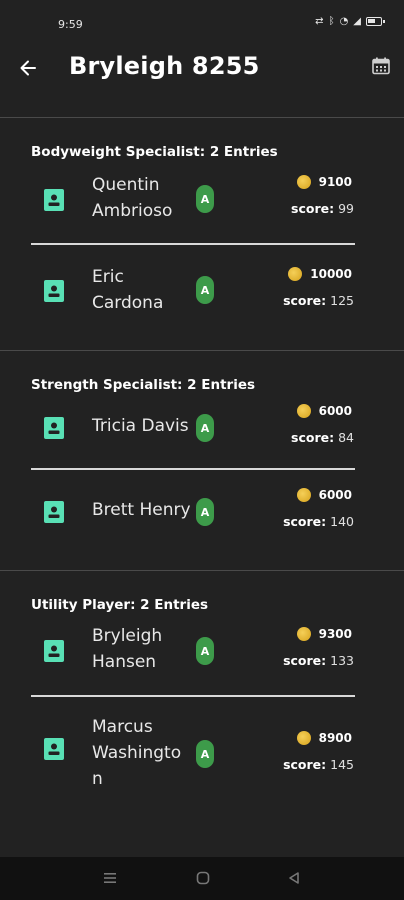 The width and height of the screenshot is (404, 900). I want to click on coin-value: 9300, so click(324, 634).